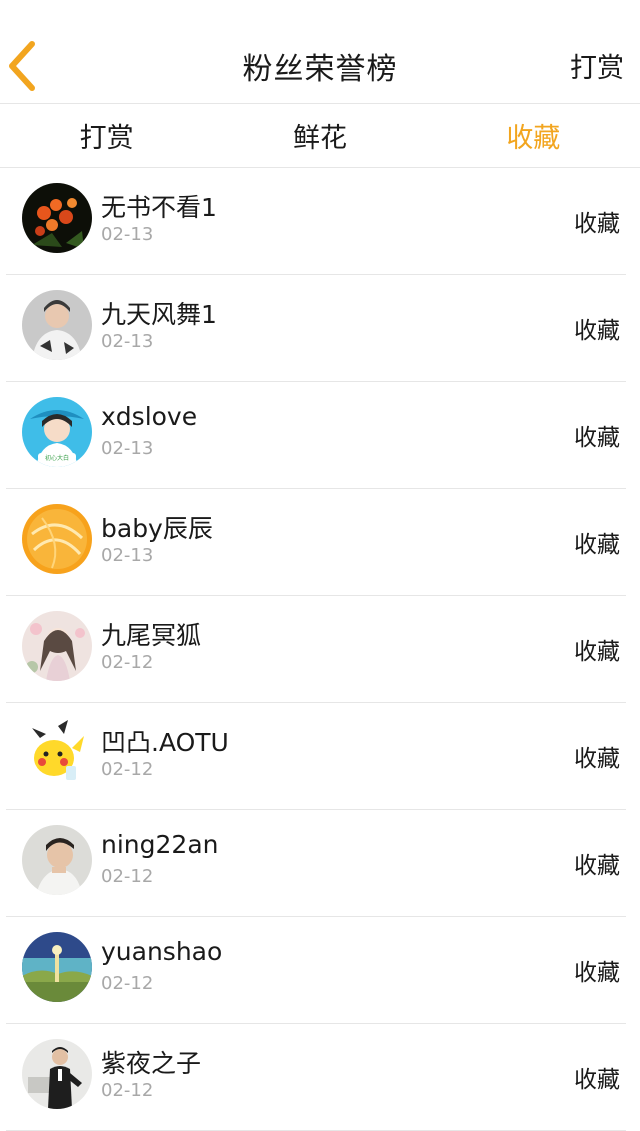 This screenshot has height=1131, width=640. I want to click on tab-favorites: 收藏, so click(533, 135).